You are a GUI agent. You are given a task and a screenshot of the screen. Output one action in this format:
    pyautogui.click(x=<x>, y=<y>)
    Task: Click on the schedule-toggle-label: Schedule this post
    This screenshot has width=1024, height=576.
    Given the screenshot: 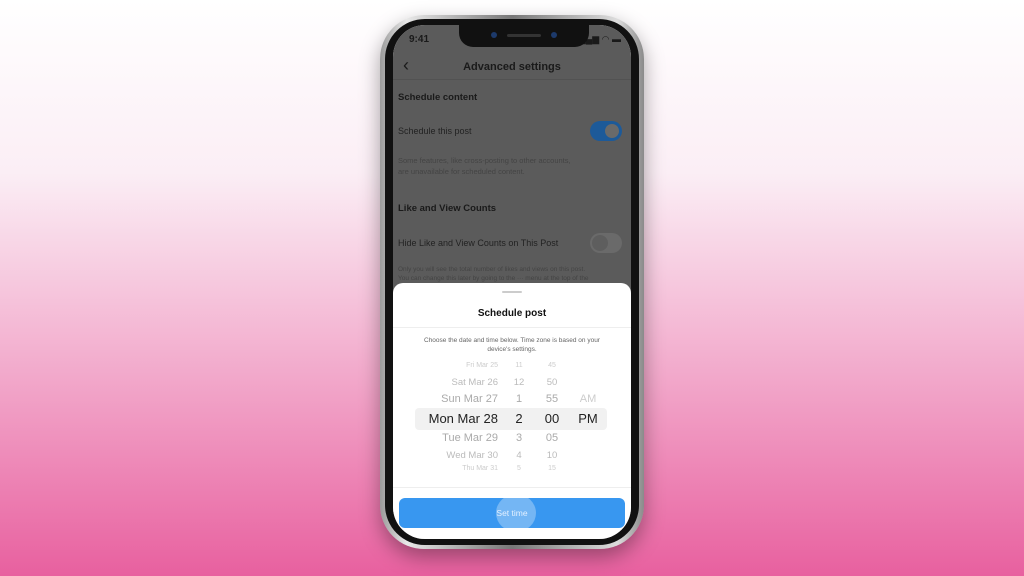 What is the action you would take?
    pyautogui.click(x=435, y=131)
    